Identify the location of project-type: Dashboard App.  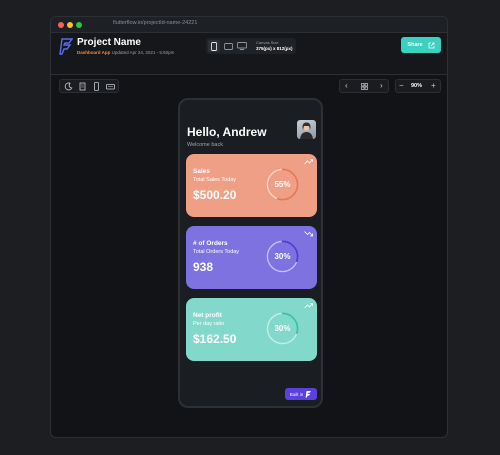
(94, 52).